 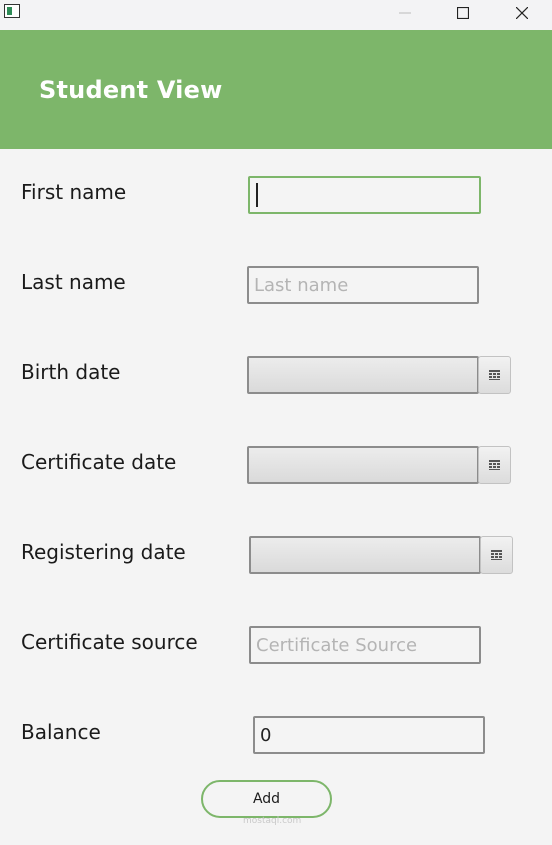 I want to click on balance-value: 0, so click(x=266, y=735).